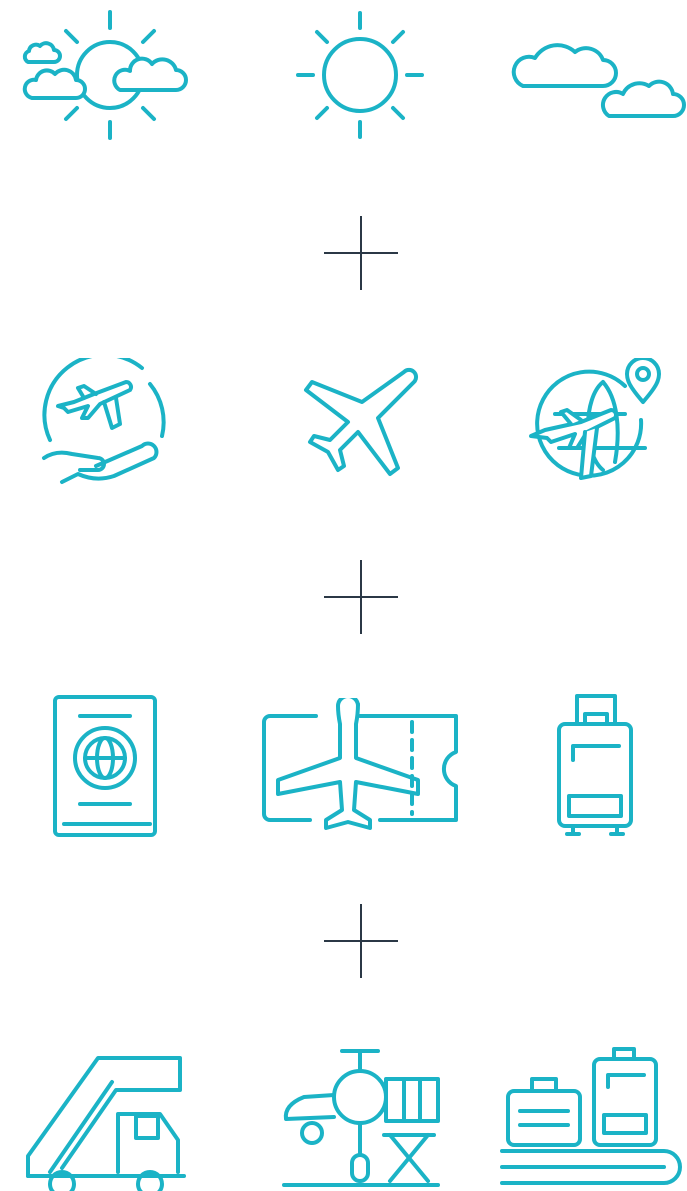 This screenshot has width=687, height=1191. What do you see at coordinates (595, 419) in the screenshot?
I see `globe-plane-pin-icon` at bounding box center [595, 419].